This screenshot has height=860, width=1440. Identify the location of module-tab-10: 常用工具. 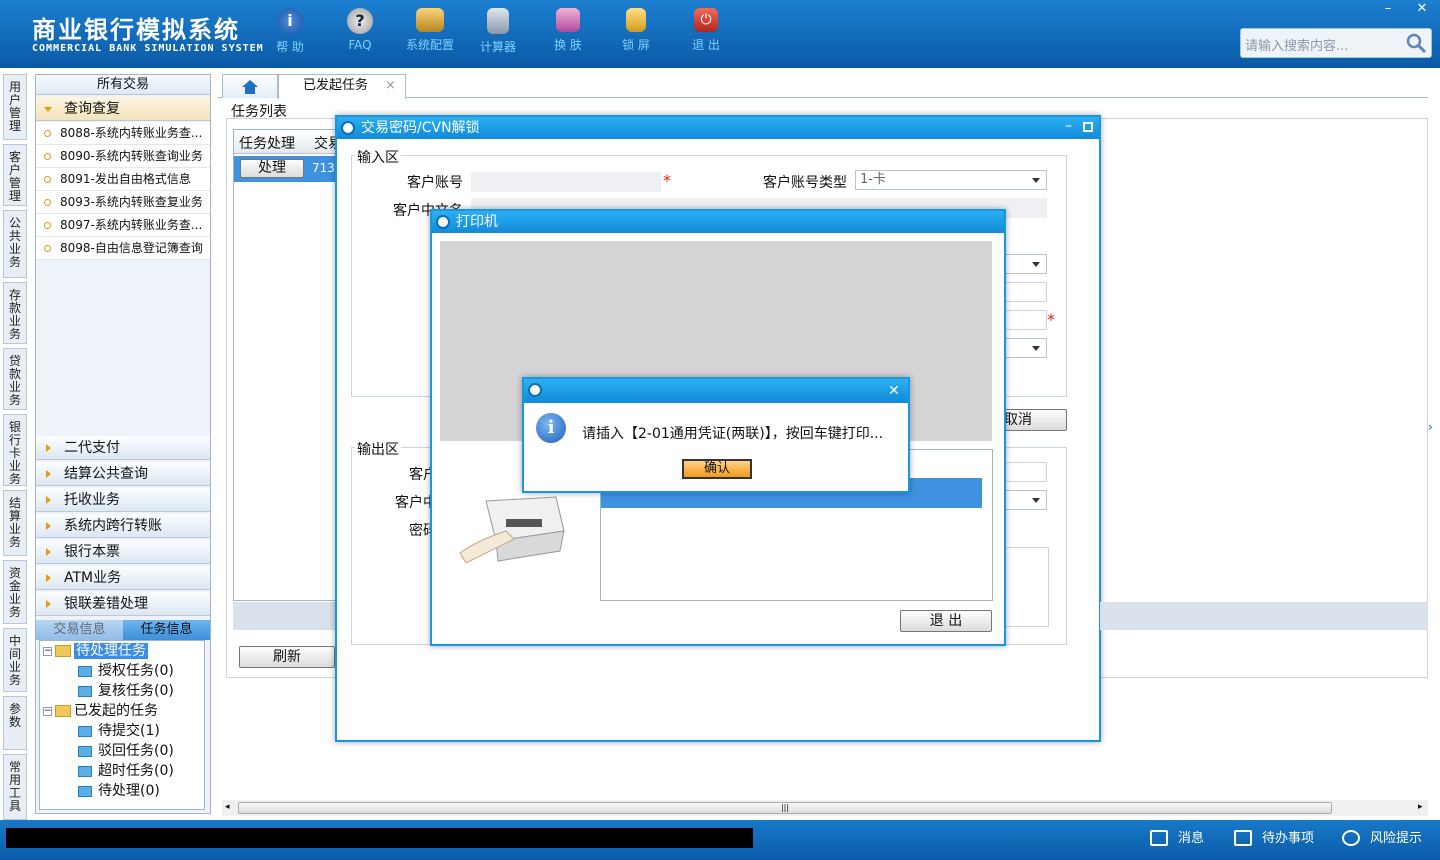
(15, 787).